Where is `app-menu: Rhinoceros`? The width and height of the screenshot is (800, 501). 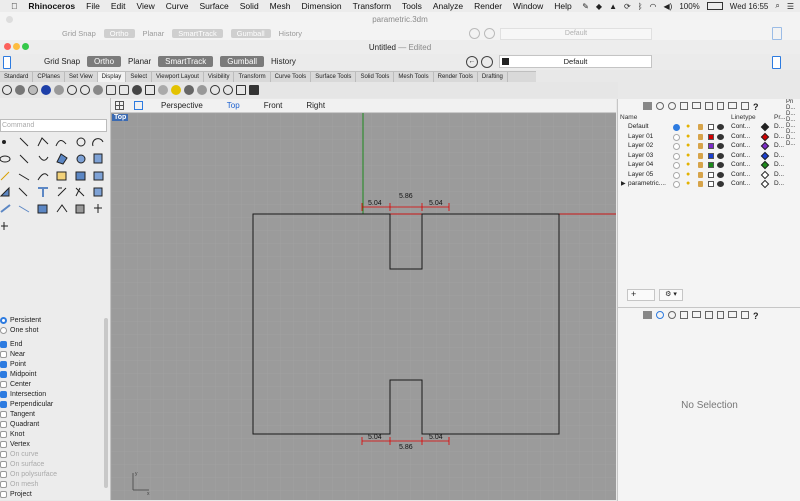
app-menu: Rhinoceros is located at coordinates (51, 6).